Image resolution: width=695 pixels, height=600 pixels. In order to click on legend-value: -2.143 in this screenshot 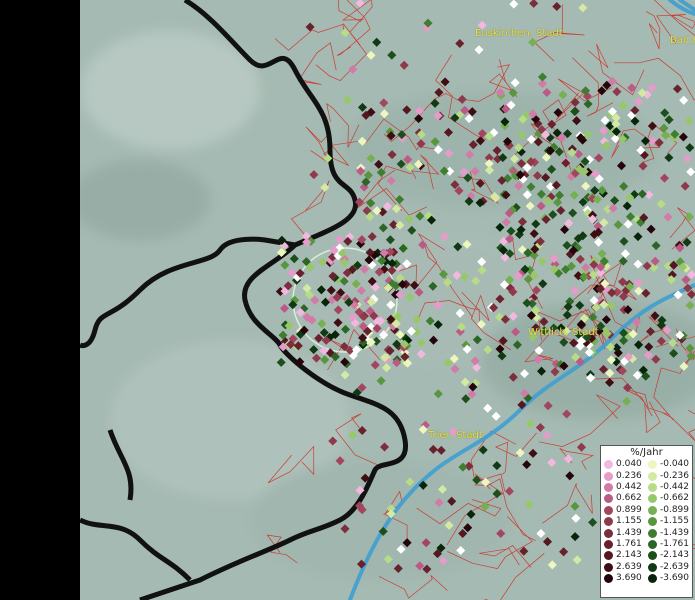, I will do `click(675, 555)`.